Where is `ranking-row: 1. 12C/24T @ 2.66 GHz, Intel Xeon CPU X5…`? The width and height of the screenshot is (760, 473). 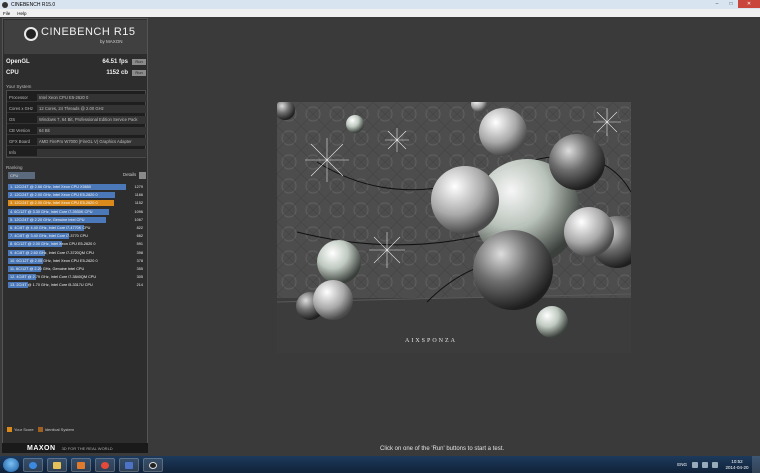
ranking-row: 1. 12C/24T @ 2.66 GHz, Intel Xeon CPU X5… is located at coordinates (76, 187).